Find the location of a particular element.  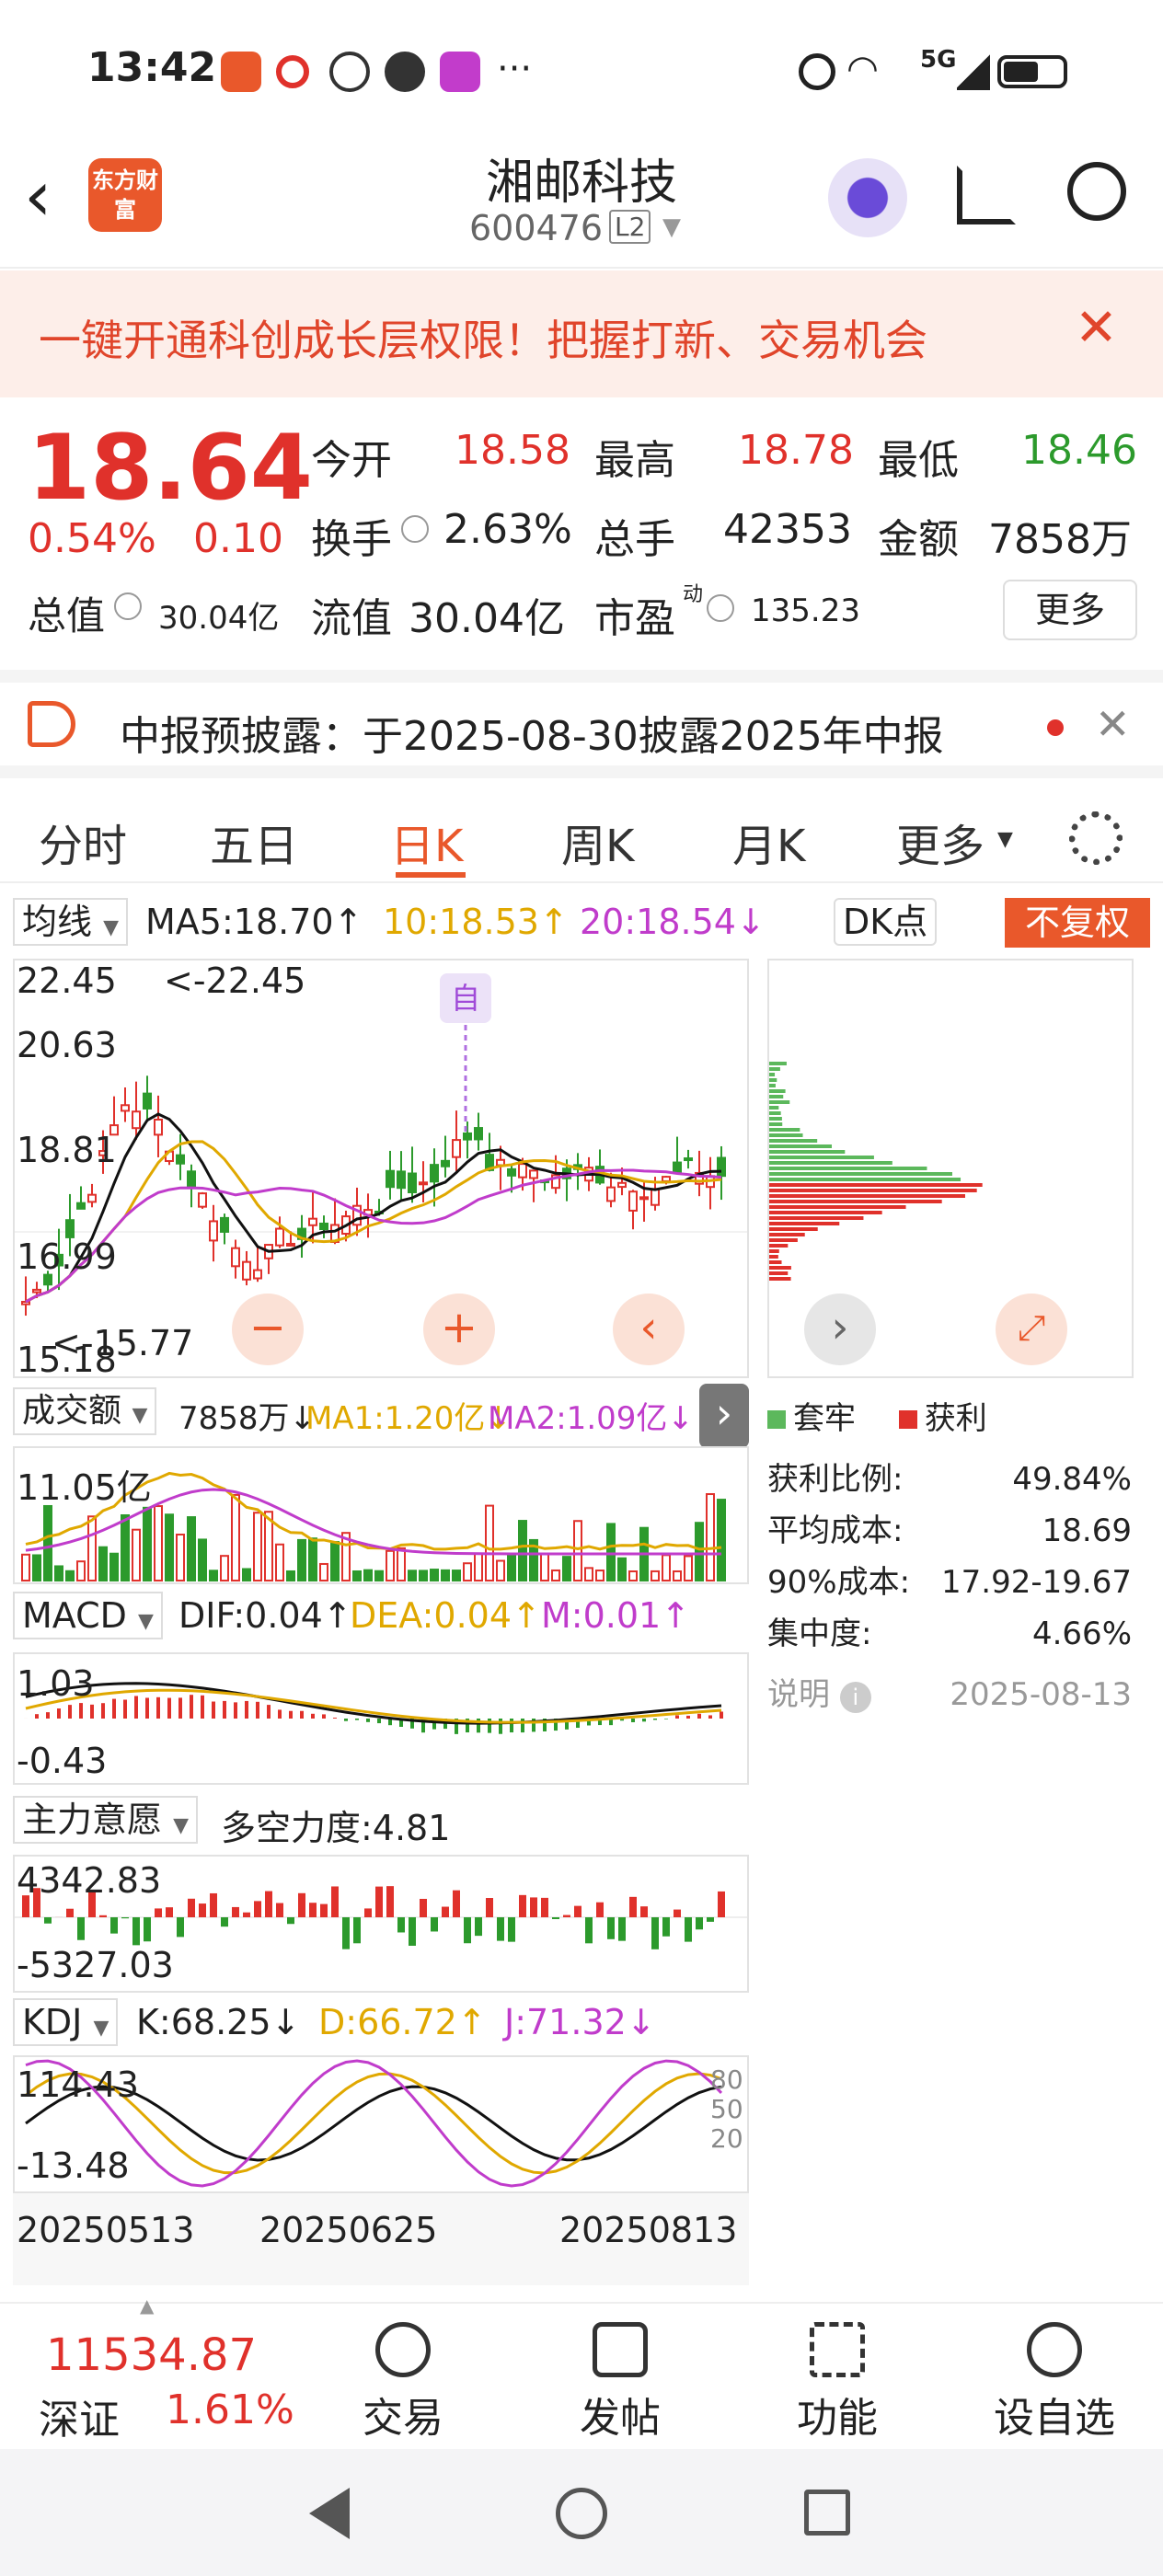

macd-chart: 1.03 -0.43 is located at coordinates (381, 1718).